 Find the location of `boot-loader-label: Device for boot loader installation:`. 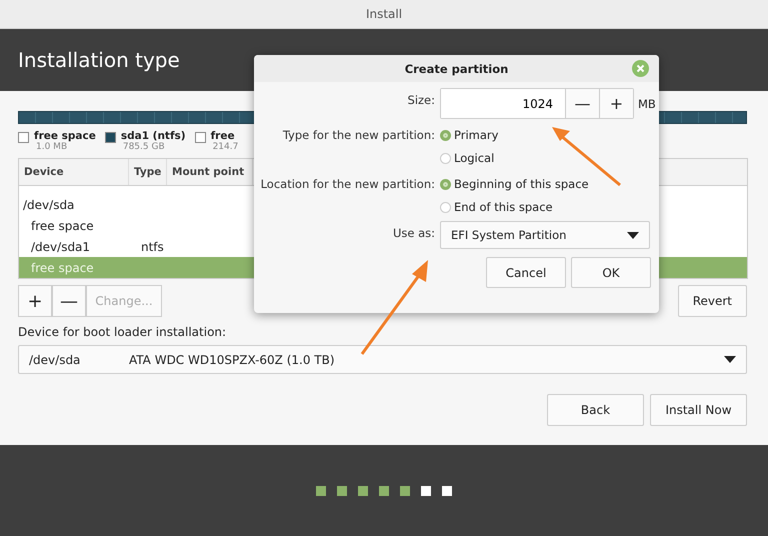

boot-loader-label: Device for boot loader installation: is located at coordinates (123, 332).